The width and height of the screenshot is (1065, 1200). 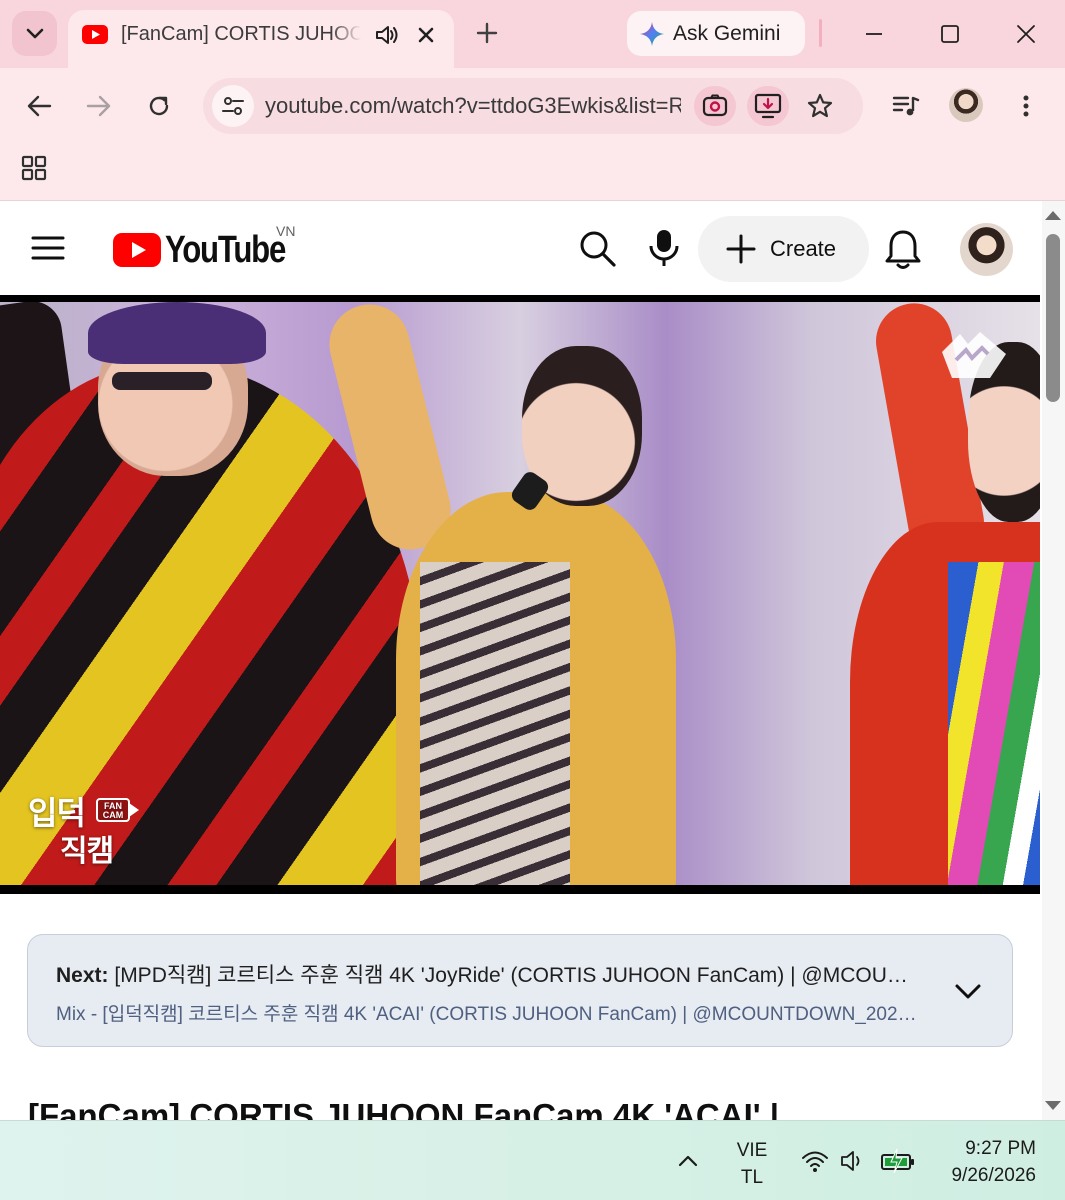 I want to click on forward-button, so click(x=99, y=106).